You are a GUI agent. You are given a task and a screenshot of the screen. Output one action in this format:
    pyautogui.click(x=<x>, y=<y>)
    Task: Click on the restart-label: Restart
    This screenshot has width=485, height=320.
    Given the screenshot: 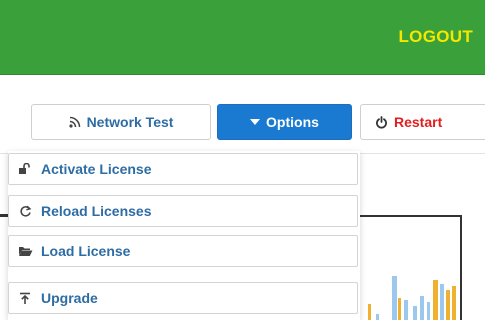 What is the action you would take?
    pyautogui.click(x=418, y=122)
    